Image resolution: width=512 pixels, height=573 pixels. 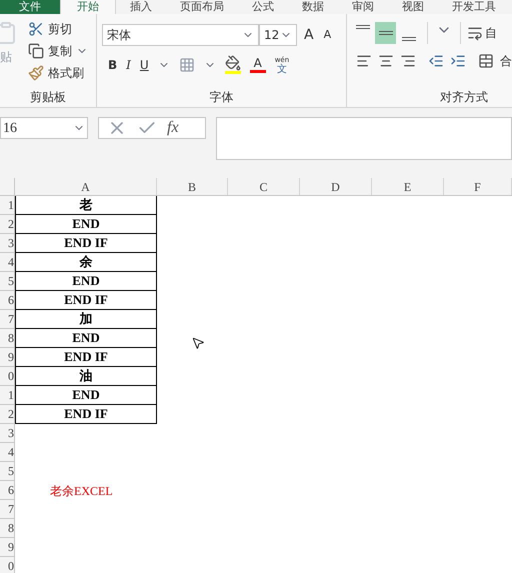 What do you see at coordinates (475, 33) in the screenshot?
I see `wrap-text-icon` at bounding box center [475, 33].